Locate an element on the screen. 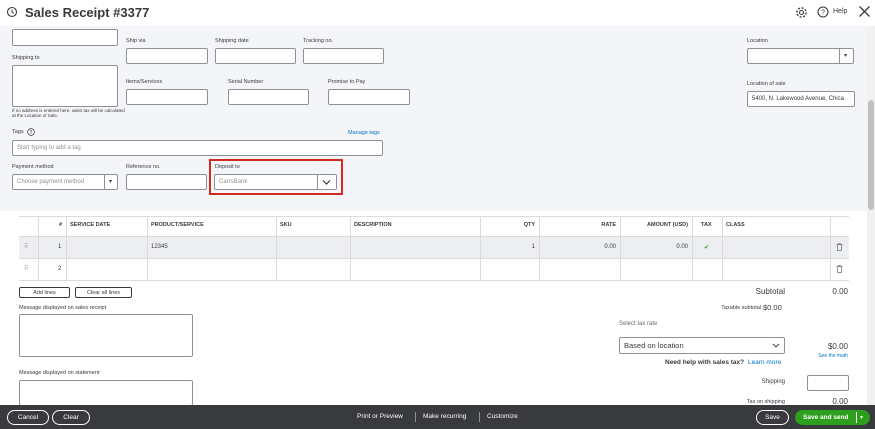 This screenshot has width=875, height=429. receipt-message-field is located at coordinates (106, 335).